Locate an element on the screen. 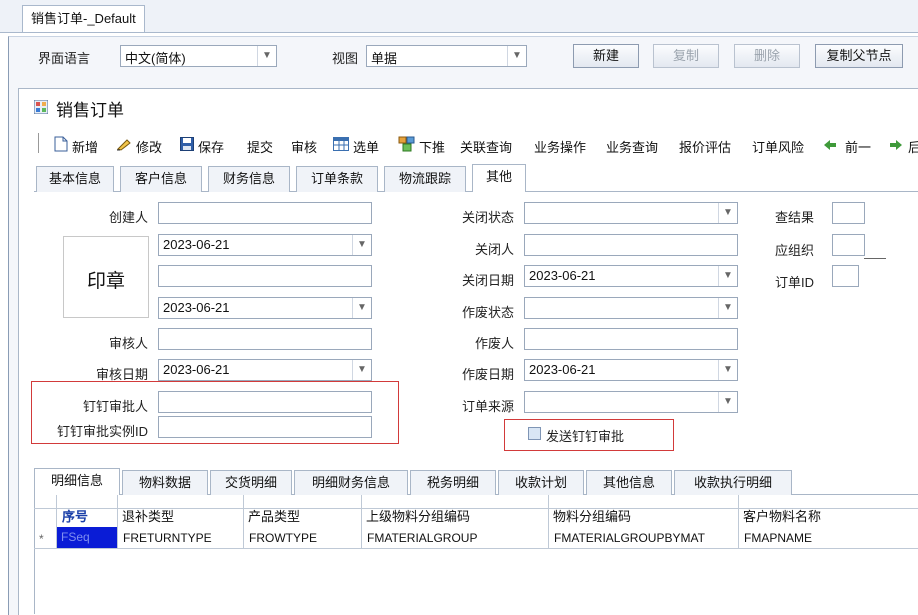 This screenshot has width=918, height=615. send-dingtalk-checkbox is located at coordinates (534, 433).